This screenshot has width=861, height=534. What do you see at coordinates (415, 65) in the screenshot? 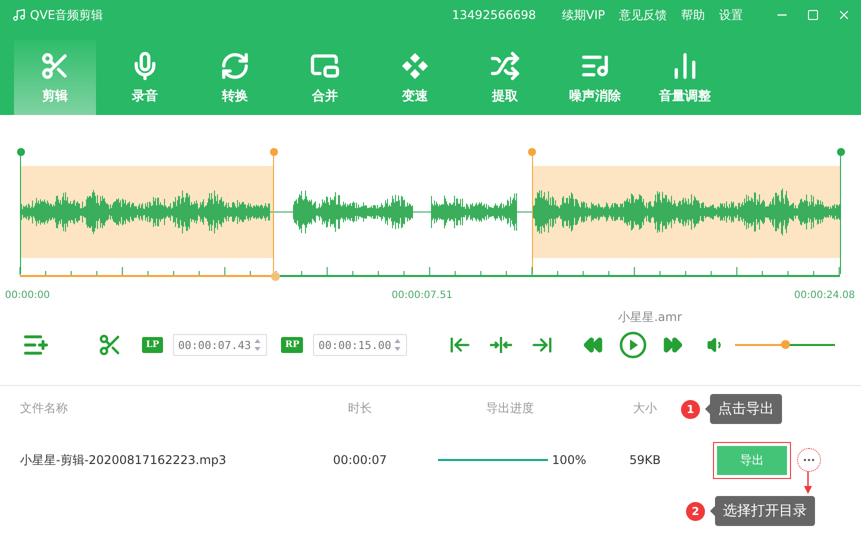
I see `speed-icon` at bounding box center [415, 65].